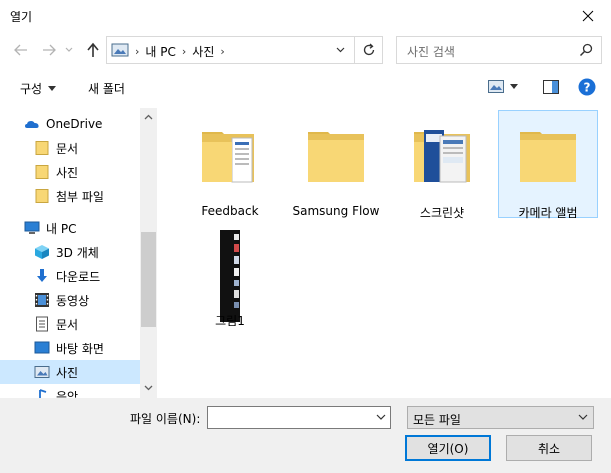 This screenshot has width=611, height=473. Describe the element at coordinates (496, 86) in the screenshot. I see `view-large-icons-icon` at that location.